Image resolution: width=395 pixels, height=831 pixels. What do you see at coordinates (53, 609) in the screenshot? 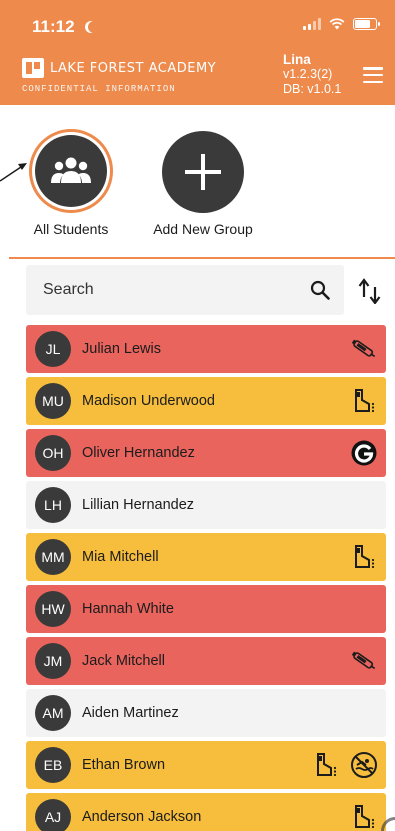
I see `student-avatar: HW` at bounding box center [53, 609].